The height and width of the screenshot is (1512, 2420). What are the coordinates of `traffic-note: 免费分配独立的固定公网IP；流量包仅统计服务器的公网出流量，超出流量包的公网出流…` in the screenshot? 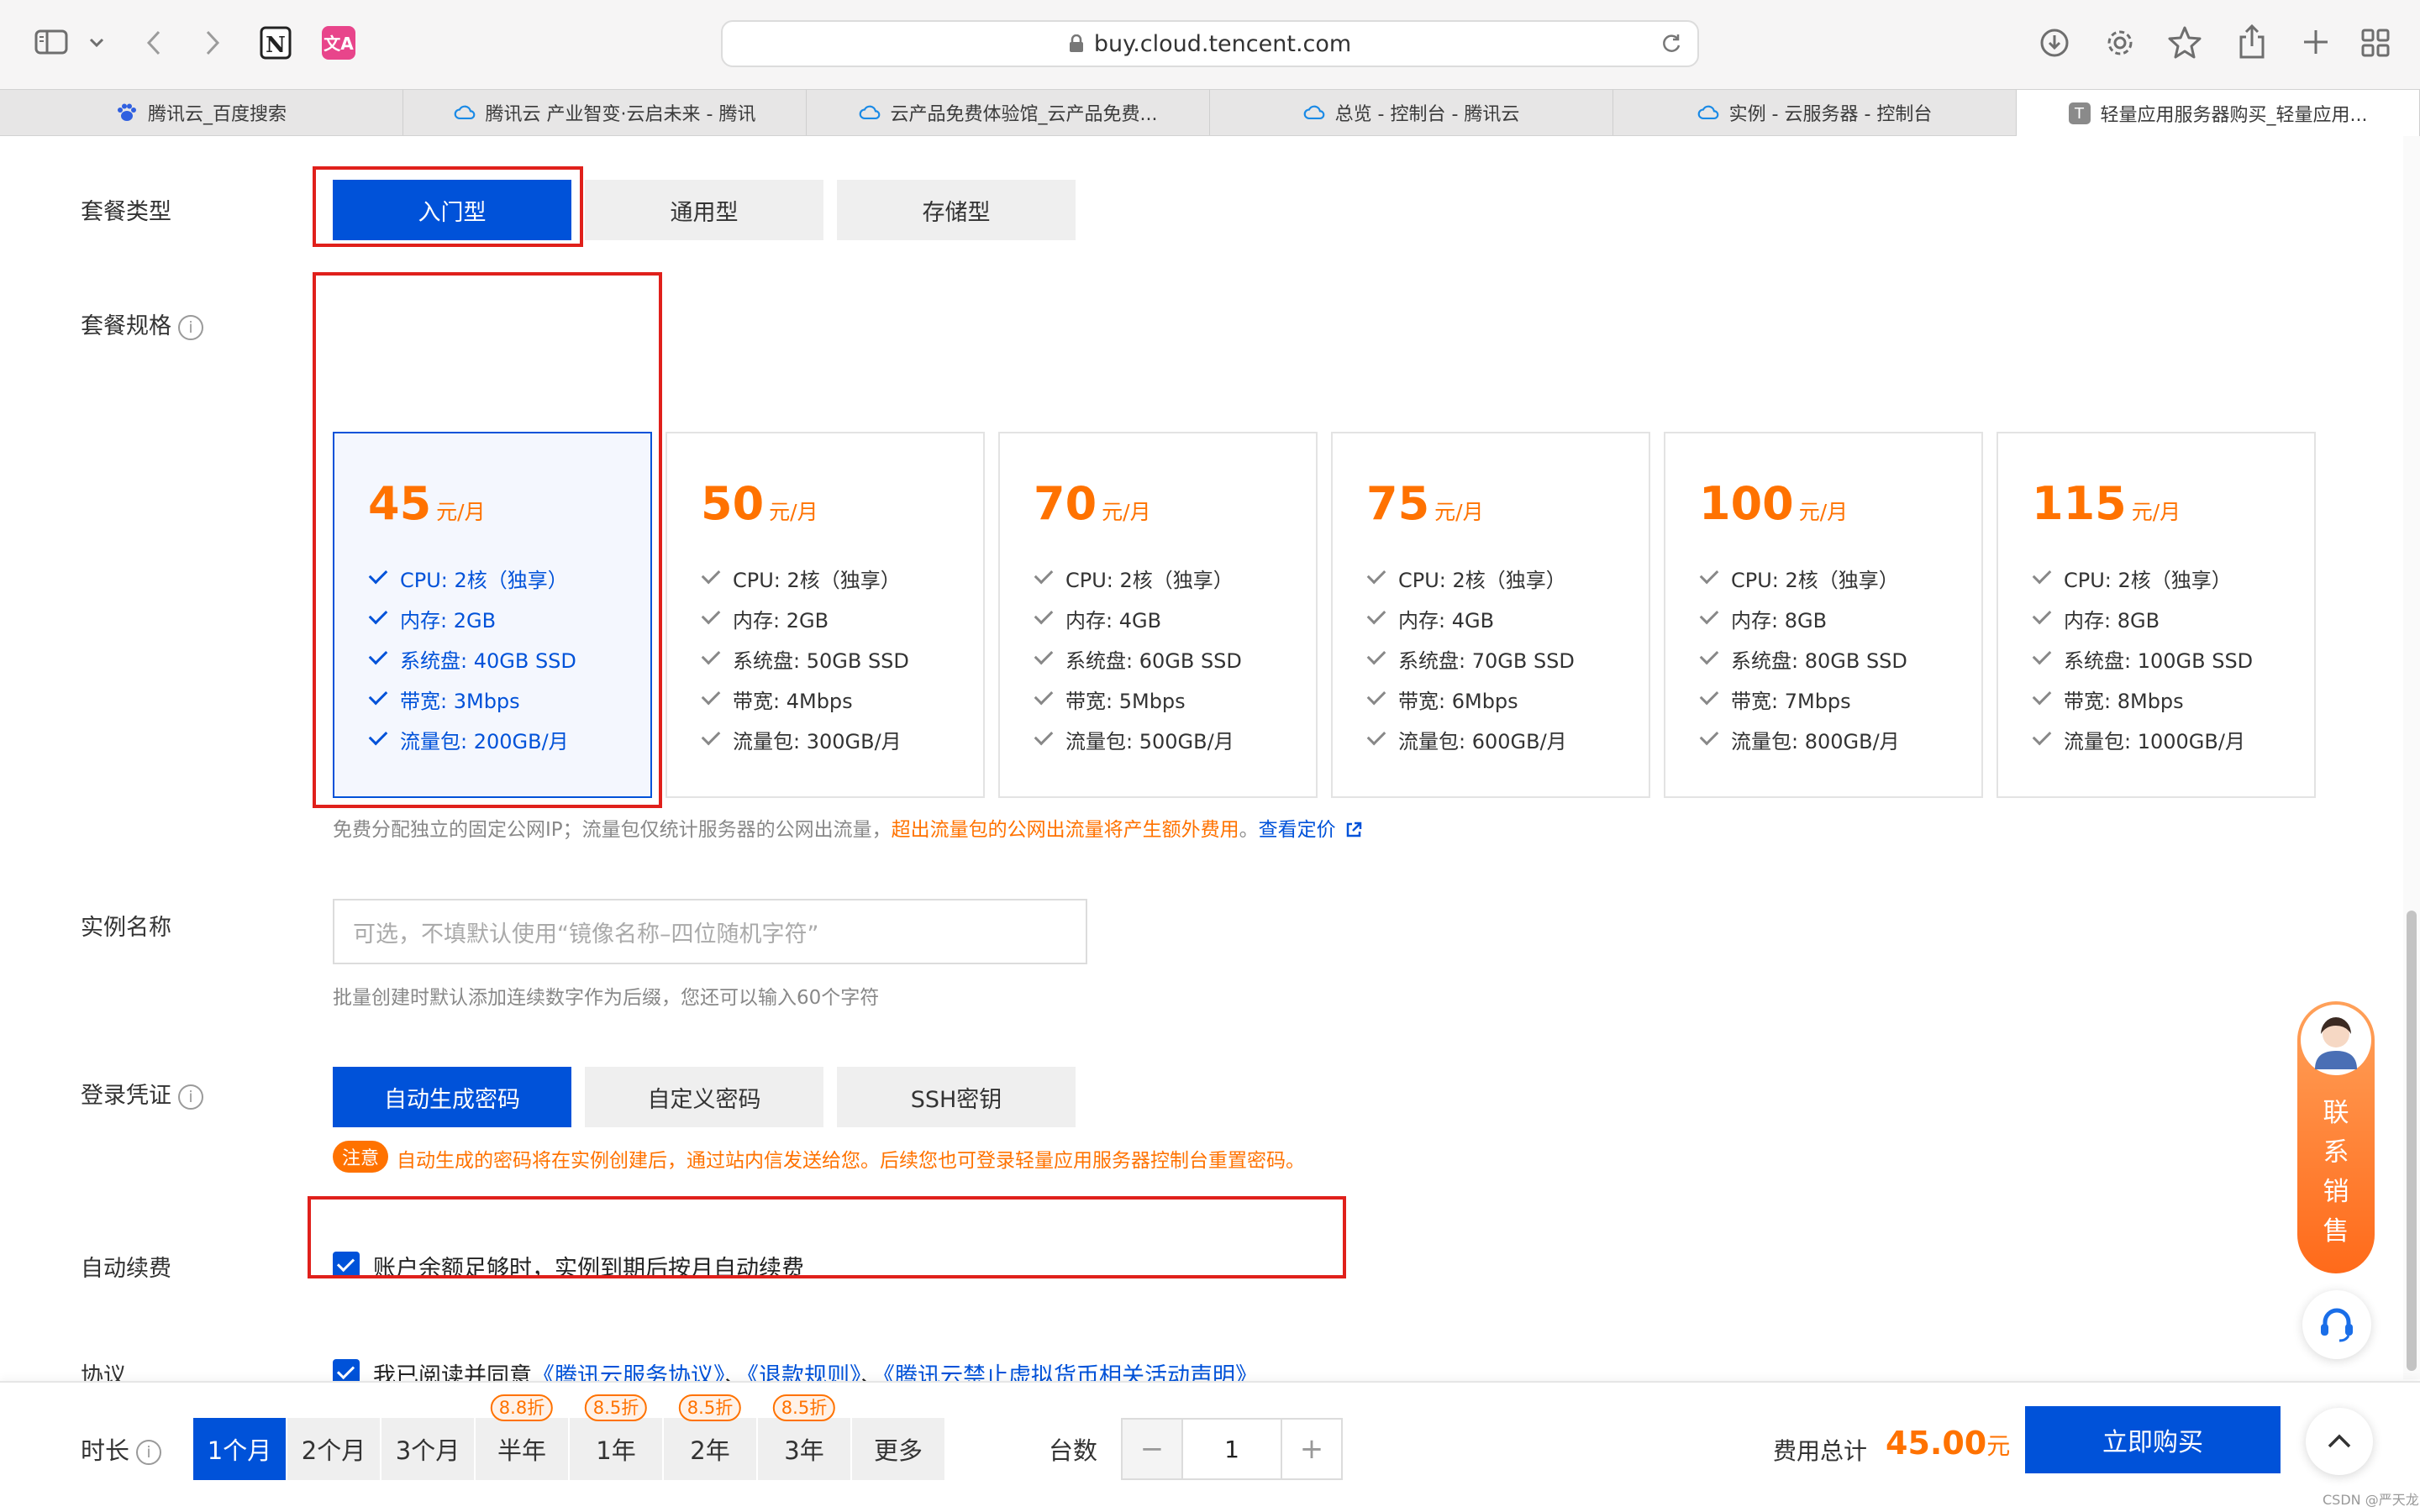 It's located at (847, 827).